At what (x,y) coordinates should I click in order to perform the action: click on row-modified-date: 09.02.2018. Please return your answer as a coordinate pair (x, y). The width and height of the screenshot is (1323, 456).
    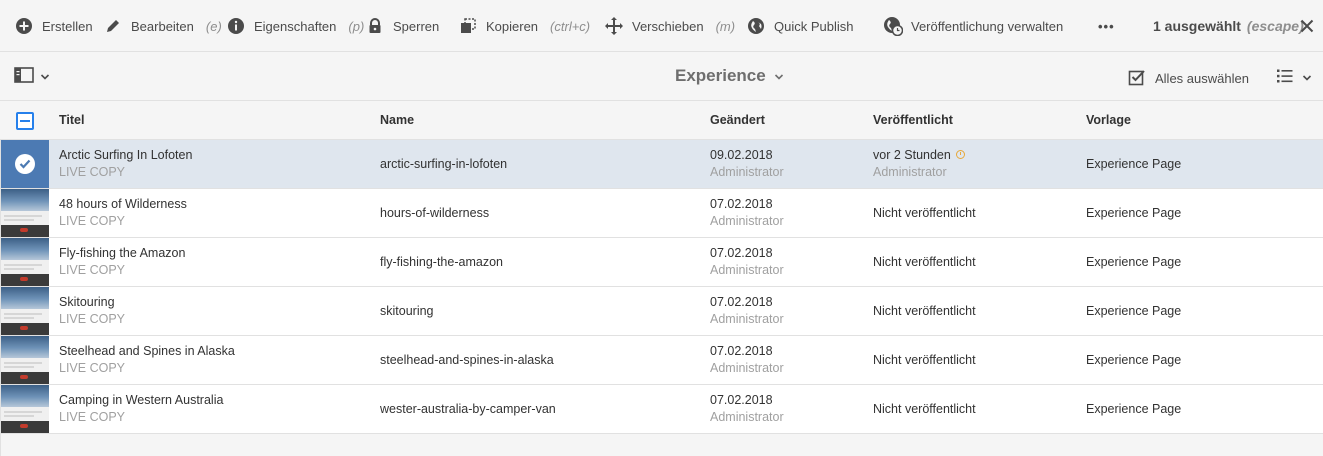
    Looking at the image, I should click on (741, 155).